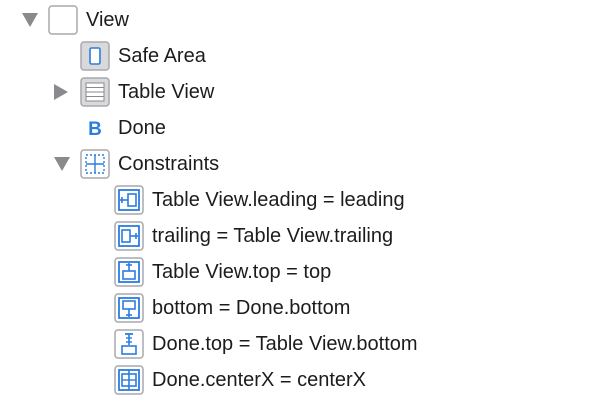 Image resolution: width=612 pixels, height=406 pixels. What do you see at coordinates (259, 380) in the screenshot?
I see `outline-label: Done.centerX = centerX` at bounding box center [259, 380].